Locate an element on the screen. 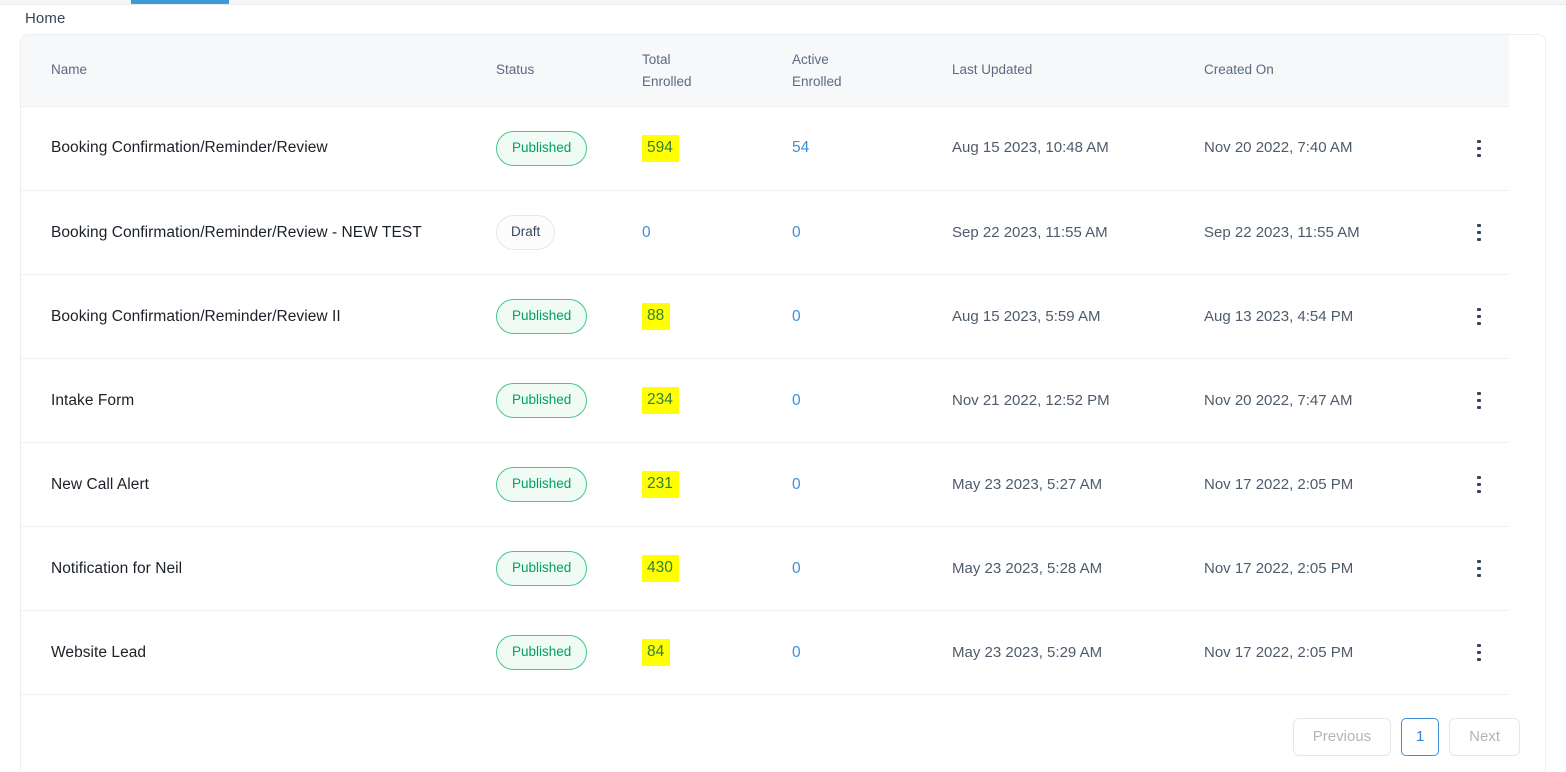 The height and width of the screenshot is (772, 1566). column-header-total-enrolled-line2: Enrolled is located at coordinates (667, 81).